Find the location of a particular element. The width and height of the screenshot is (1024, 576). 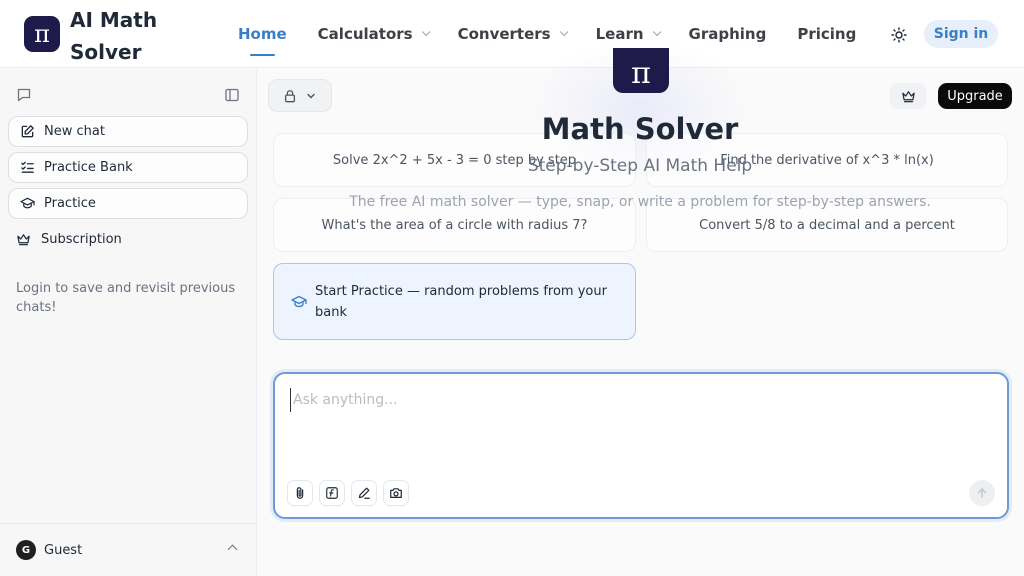

upgrade-button: Upgrade is located at coordinates (975, 96).